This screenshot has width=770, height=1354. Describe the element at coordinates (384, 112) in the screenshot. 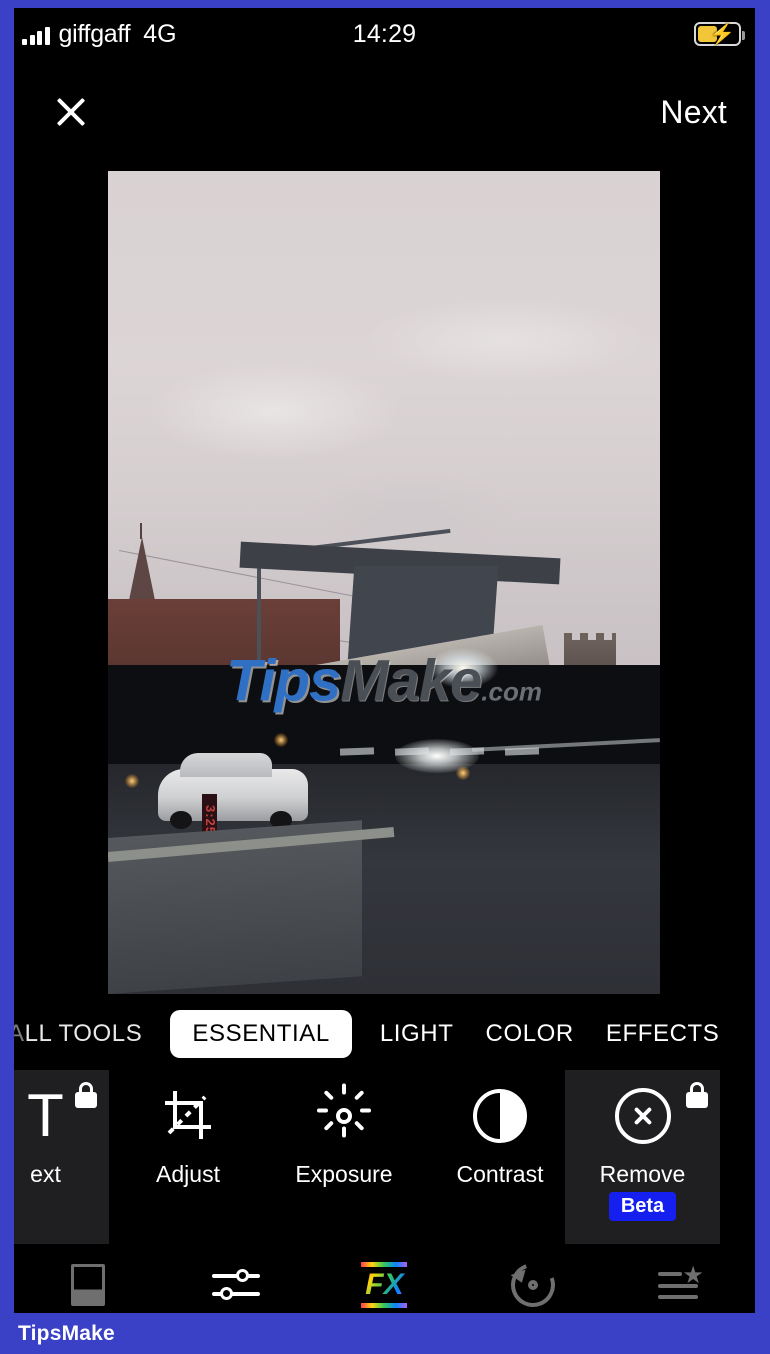

I see `editor-top-bar: Next` at that location.